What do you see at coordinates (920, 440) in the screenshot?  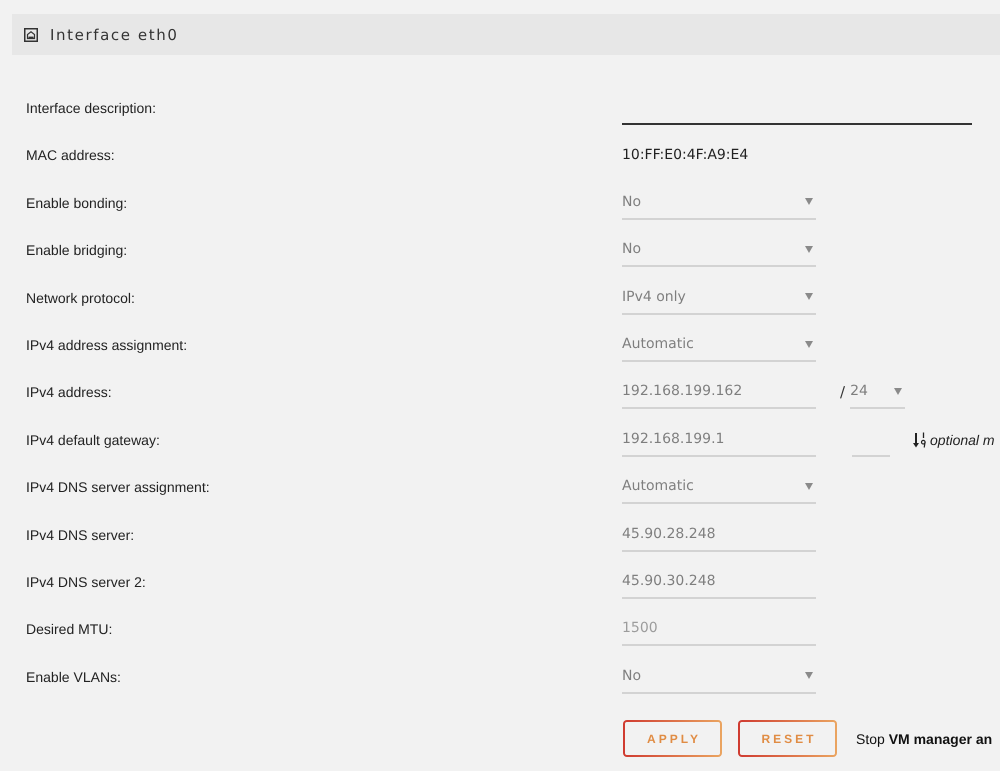 I see `sort-numeric-icon` at bounding box center [920, 440].